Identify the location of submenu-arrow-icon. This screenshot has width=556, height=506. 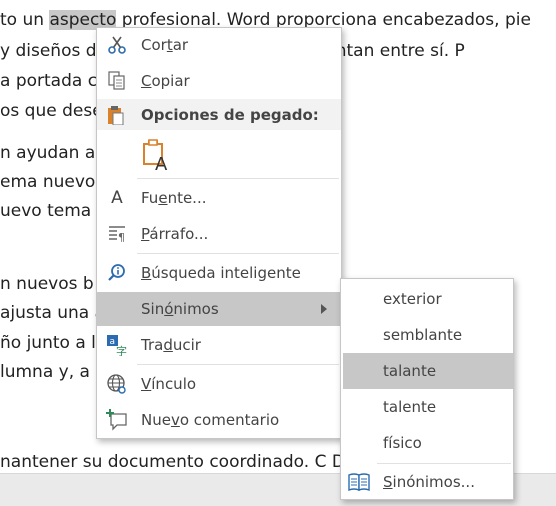
(324, 309).